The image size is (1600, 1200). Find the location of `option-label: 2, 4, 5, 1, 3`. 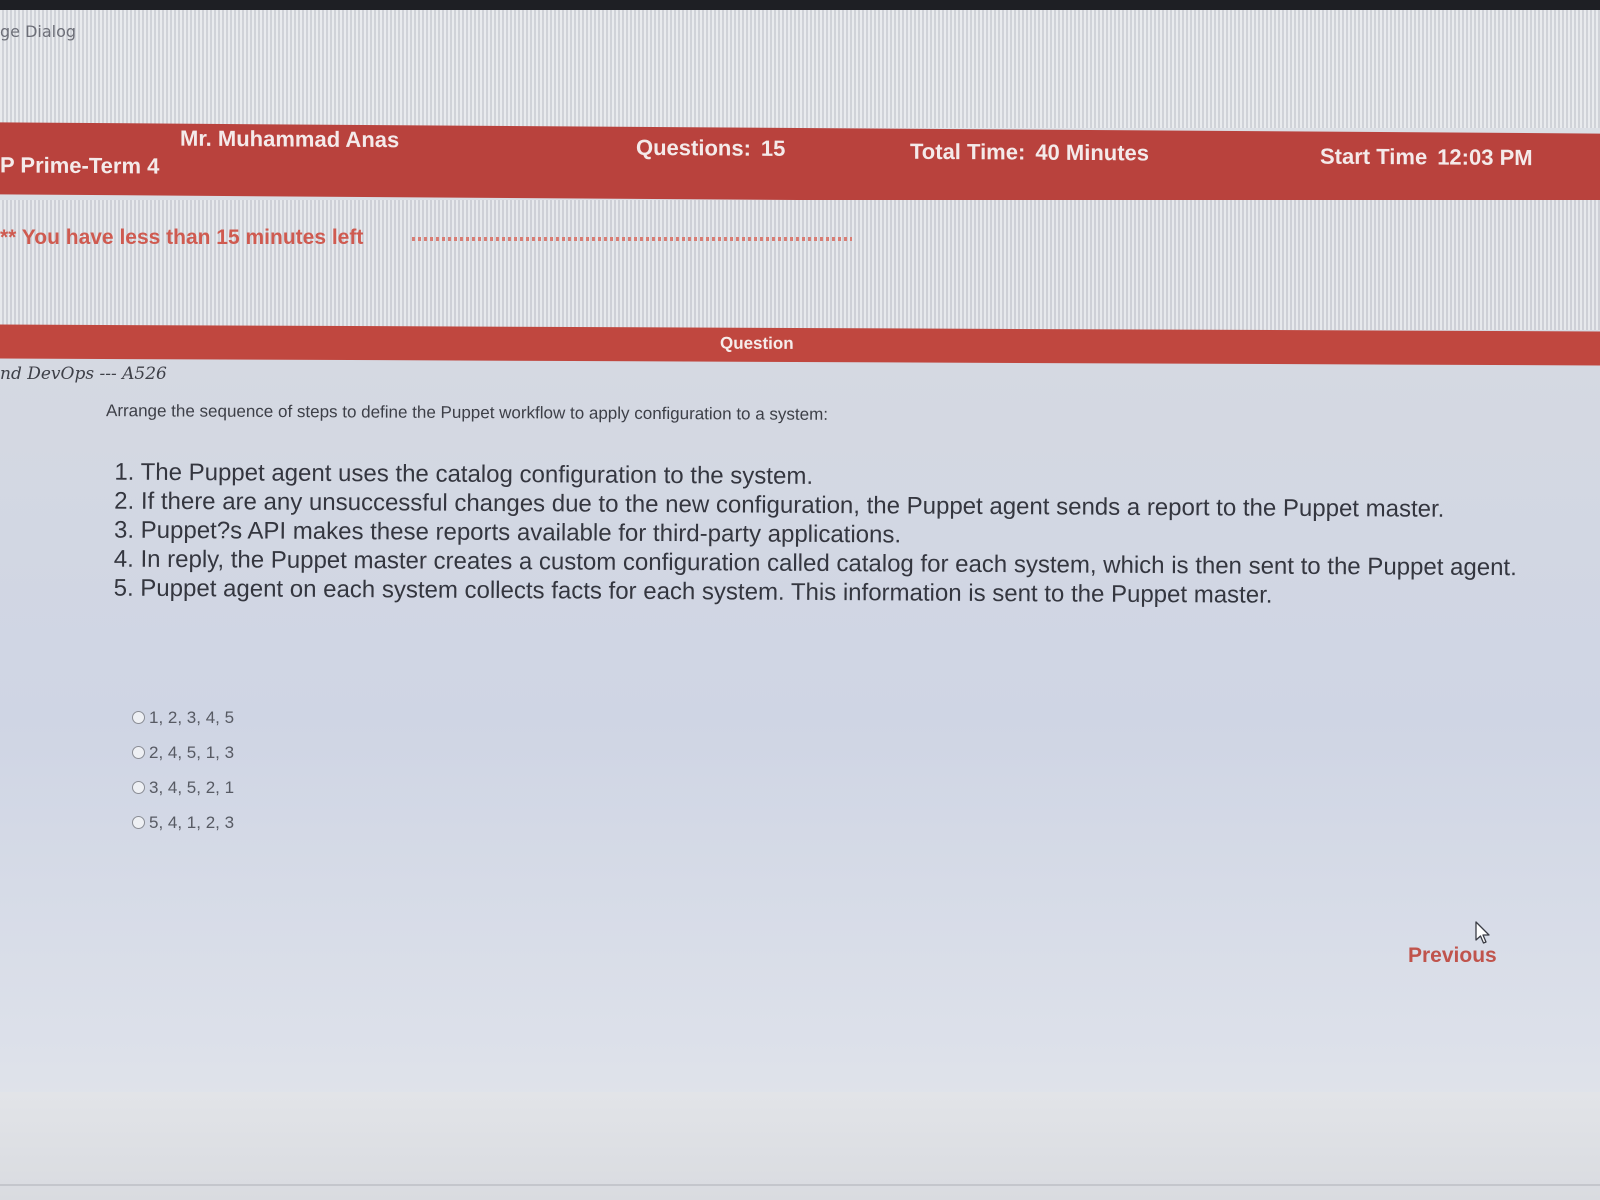

option-label: 2, 4, 5, 1, 3 is located at coordinates (192, 752).